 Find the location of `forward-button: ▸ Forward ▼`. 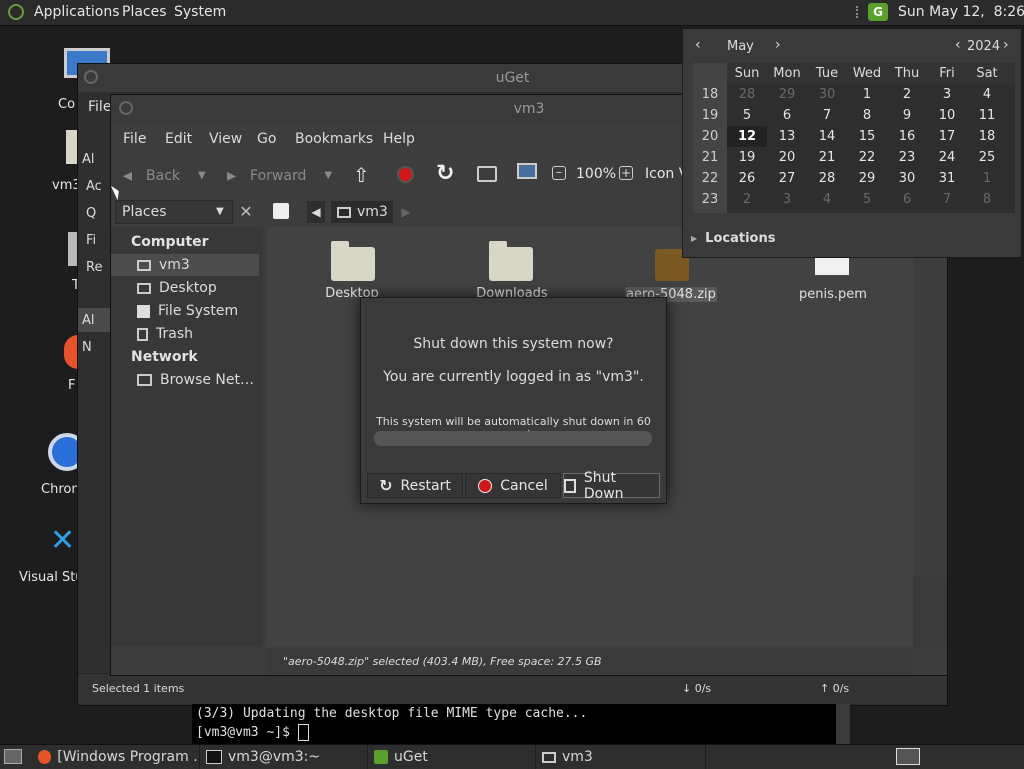

forward-button: ▸ Forward ▼ is located at coordinates (279, 175).